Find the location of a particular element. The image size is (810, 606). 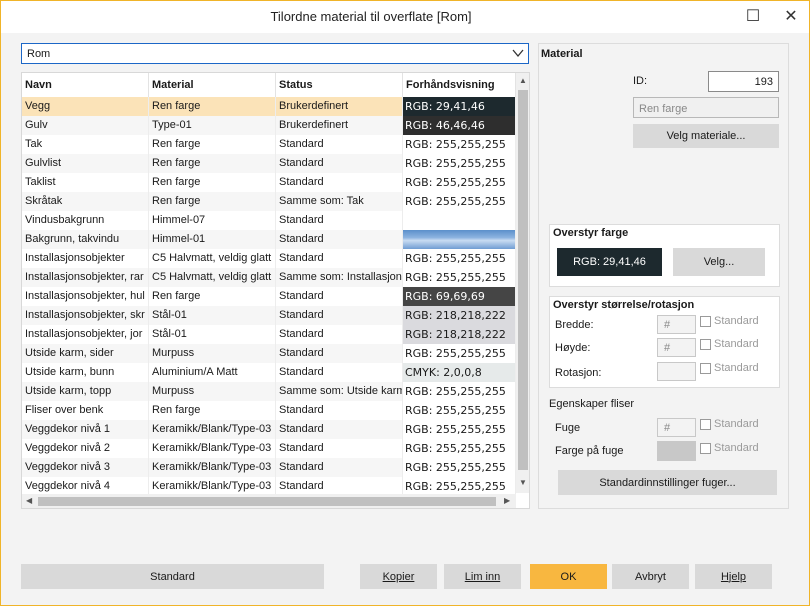

scroll-down-icon: ▼ is located at coordinates (523, 482).